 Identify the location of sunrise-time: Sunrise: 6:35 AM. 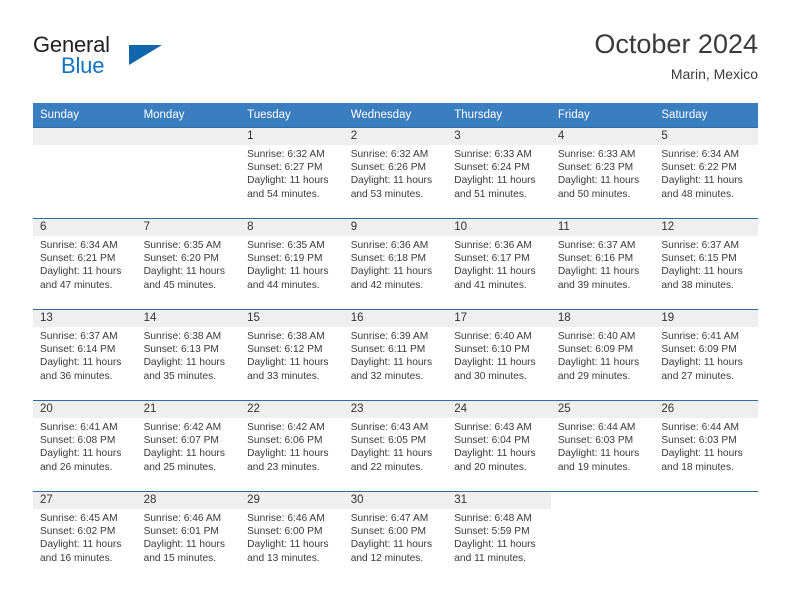
(182, 245).